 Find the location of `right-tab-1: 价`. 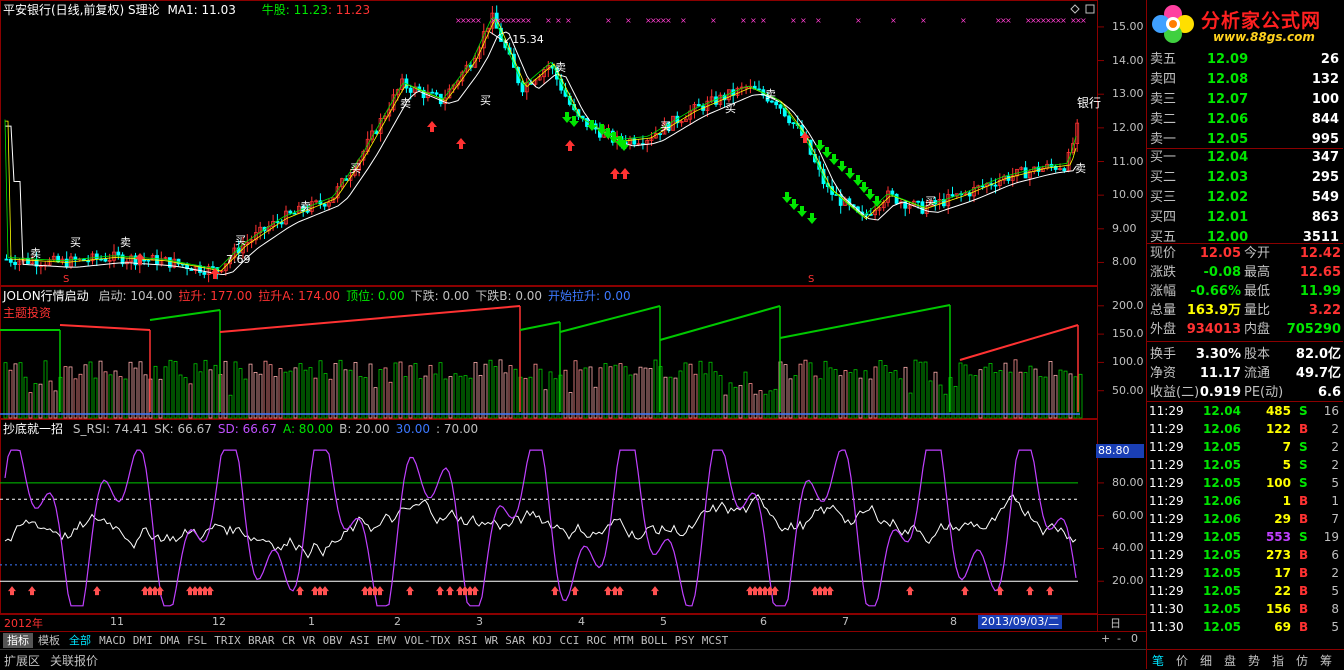

right-tab-1: 价 is located at coordinates (1182, 660).